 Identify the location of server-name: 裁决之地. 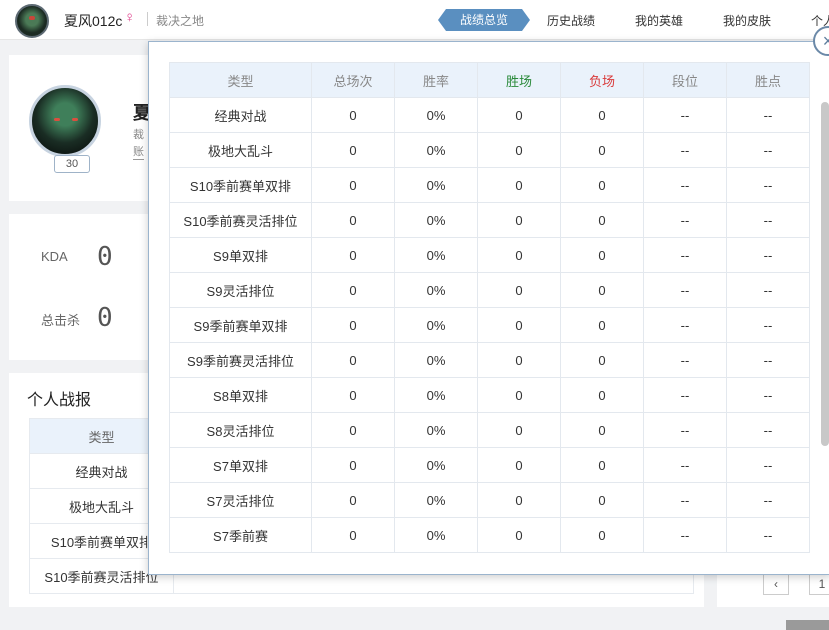
(180, 21).